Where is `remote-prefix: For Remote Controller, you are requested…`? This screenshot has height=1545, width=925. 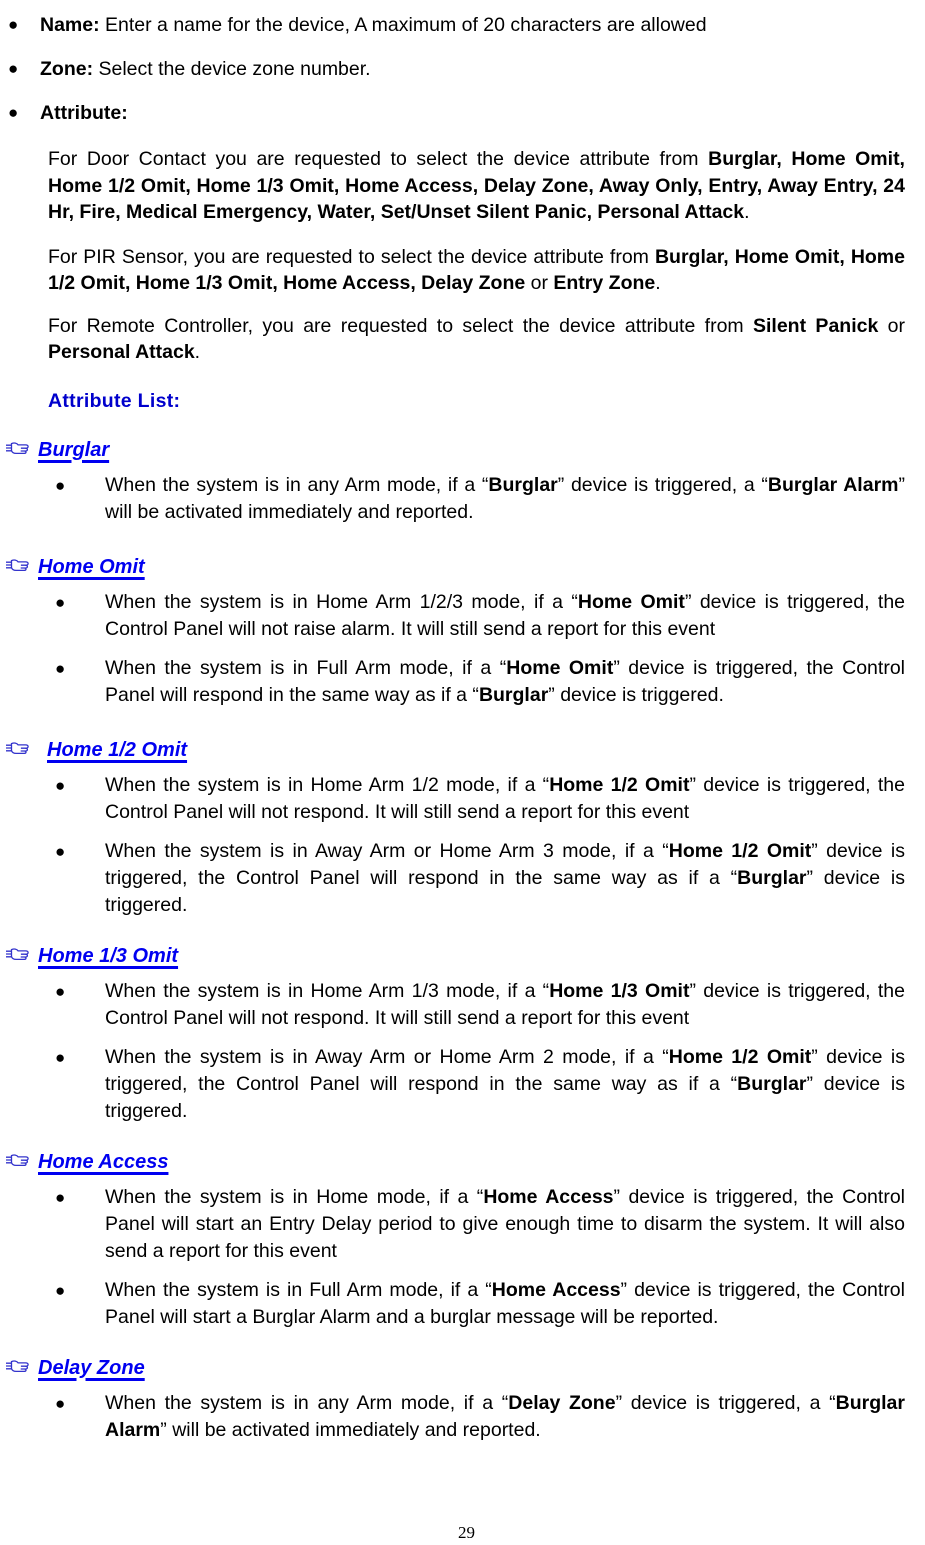
remote-prefix: For Remote Controller, you are requested… is located at coordinates (400, 325).